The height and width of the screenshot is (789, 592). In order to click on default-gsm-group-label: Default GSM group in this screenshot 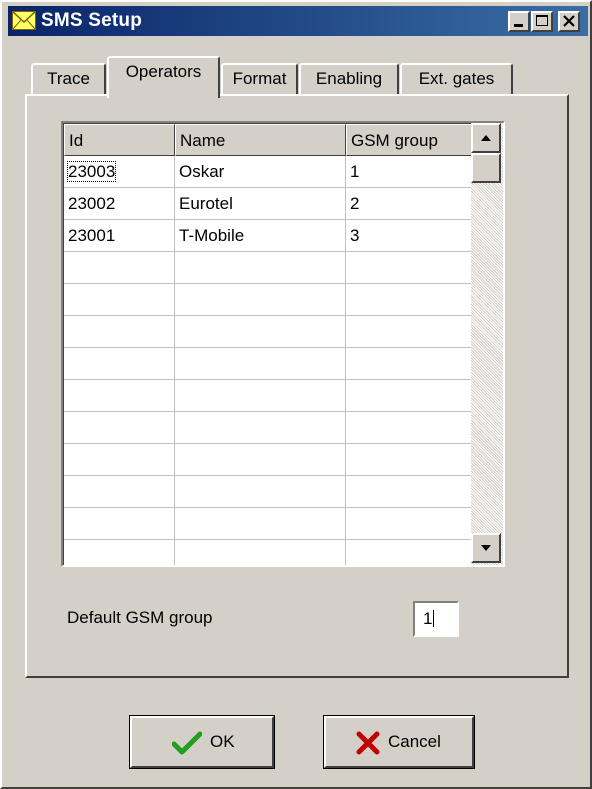, I will do `click(140, 617)`.